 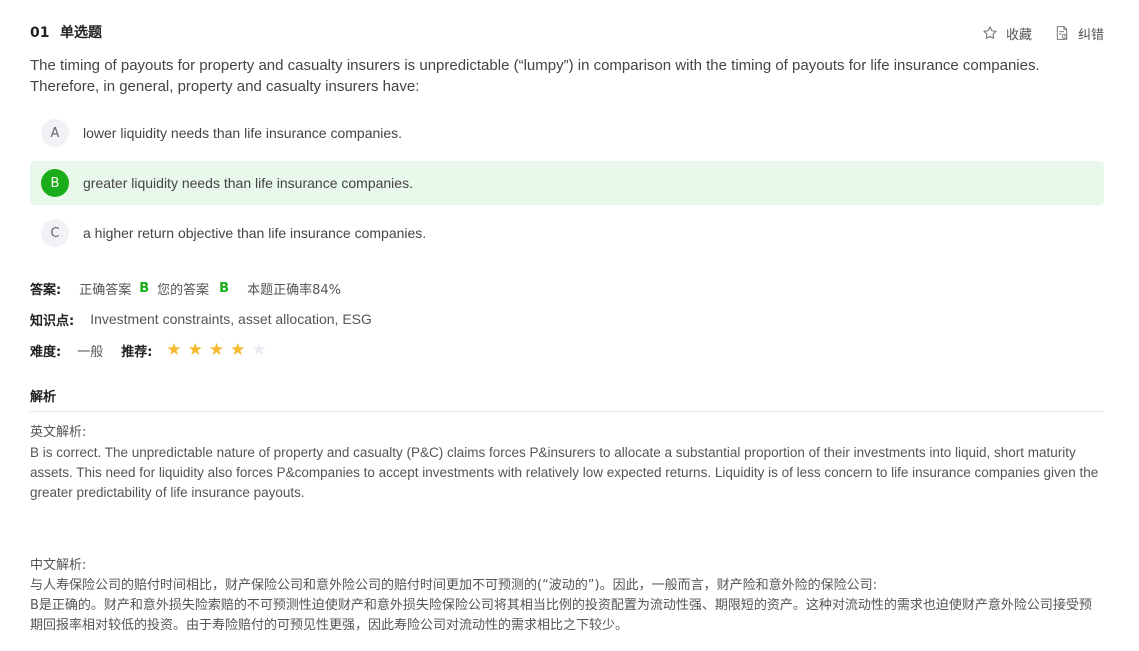 I want to click on analysis-divider, so click(x=567, y=411).